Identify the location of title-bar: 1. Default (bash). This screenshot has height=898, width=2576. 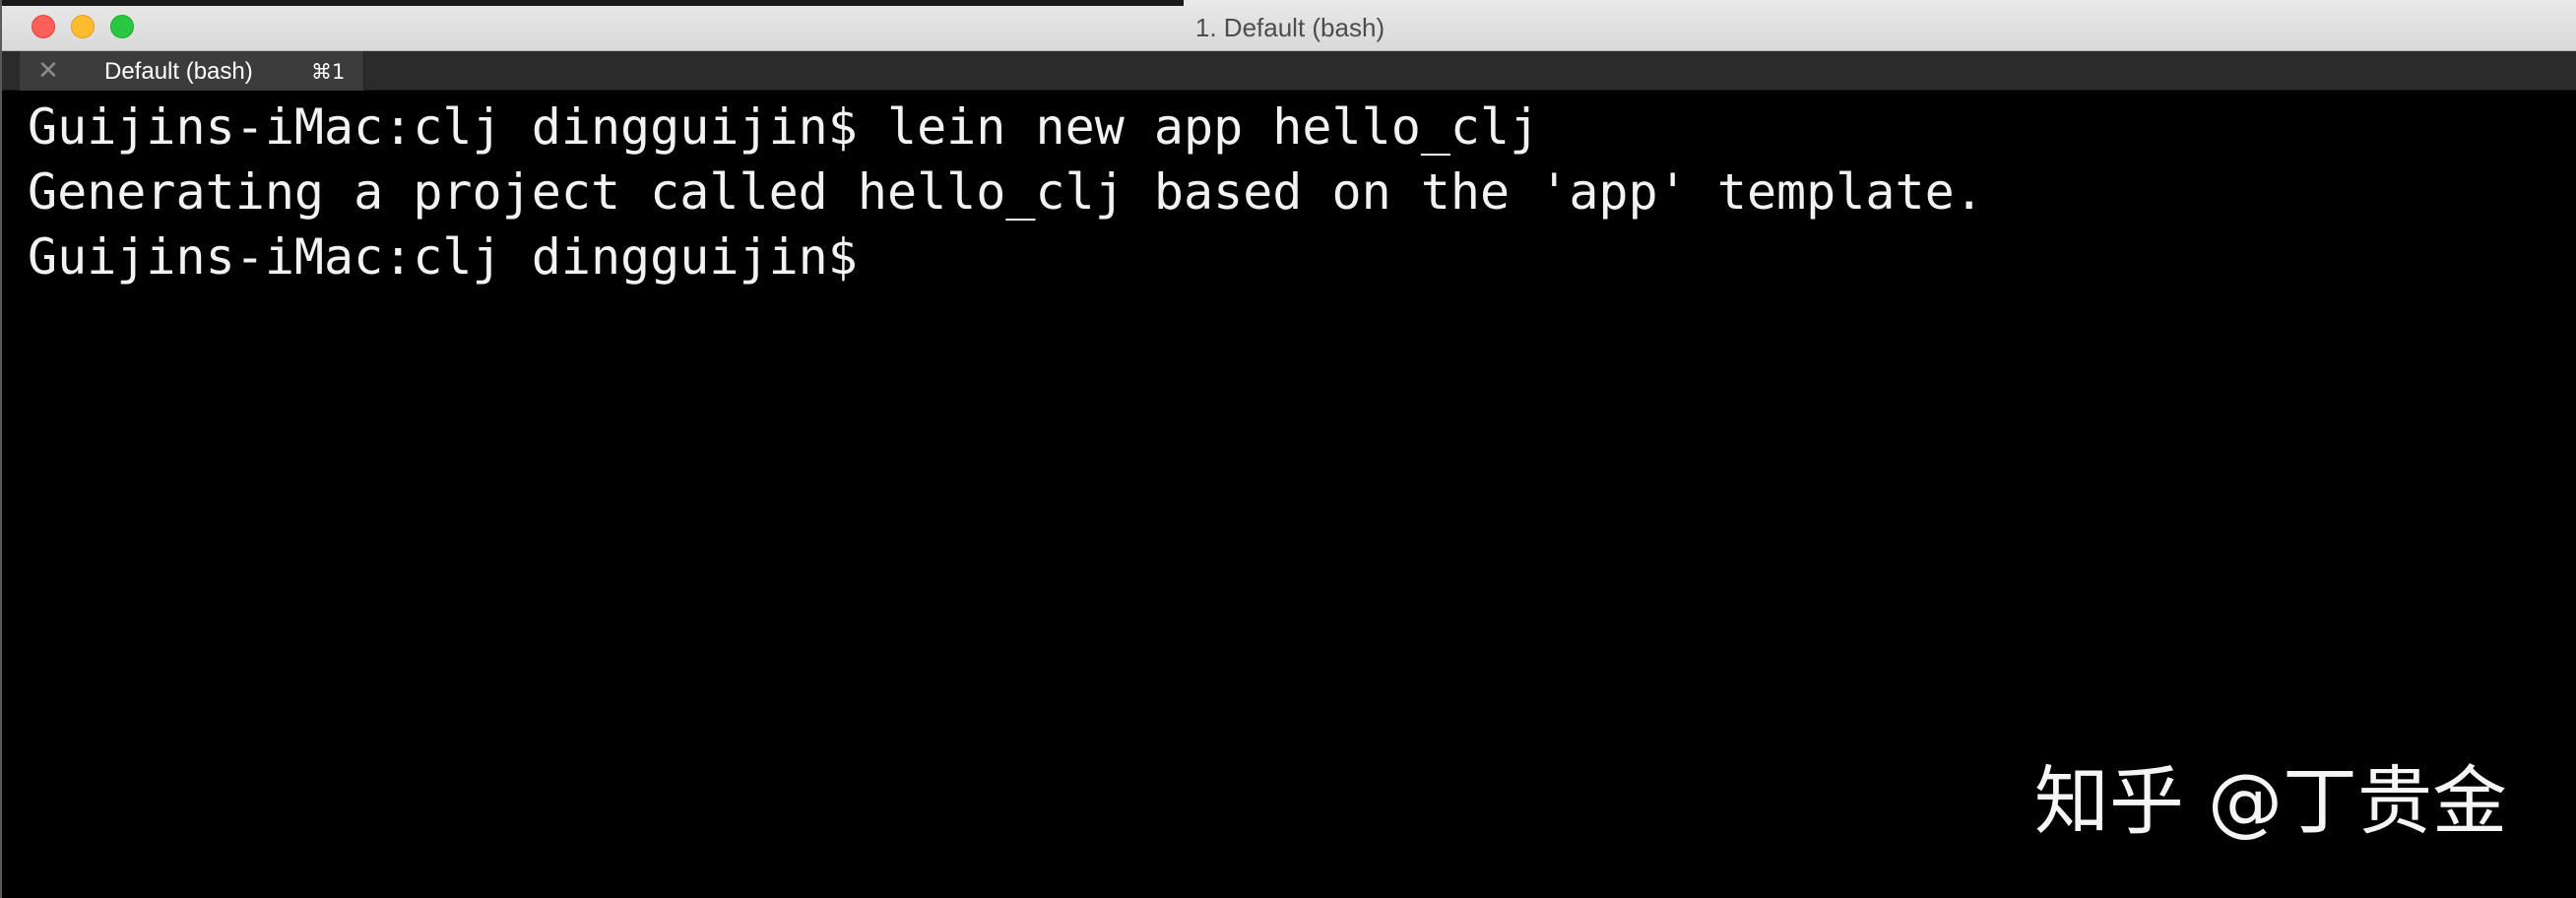
(1289, 25).